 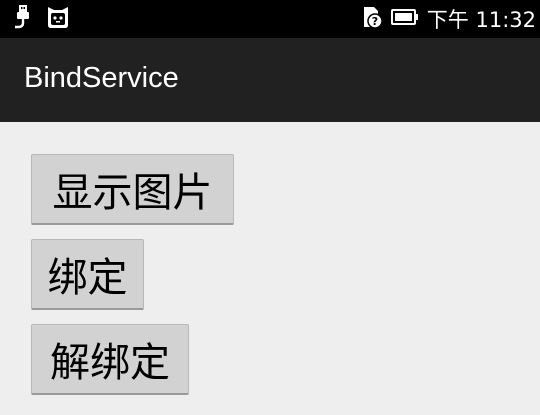 I want to click on app-title: BindService, so click(x=101, y=78).